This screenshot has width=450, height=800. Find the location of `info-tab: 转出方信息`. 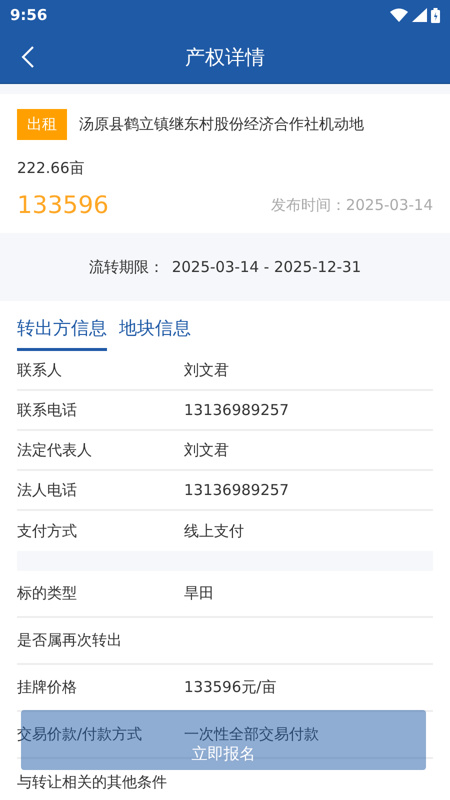

info-tab: 转出方信息 is located at coordinates (62, 333).